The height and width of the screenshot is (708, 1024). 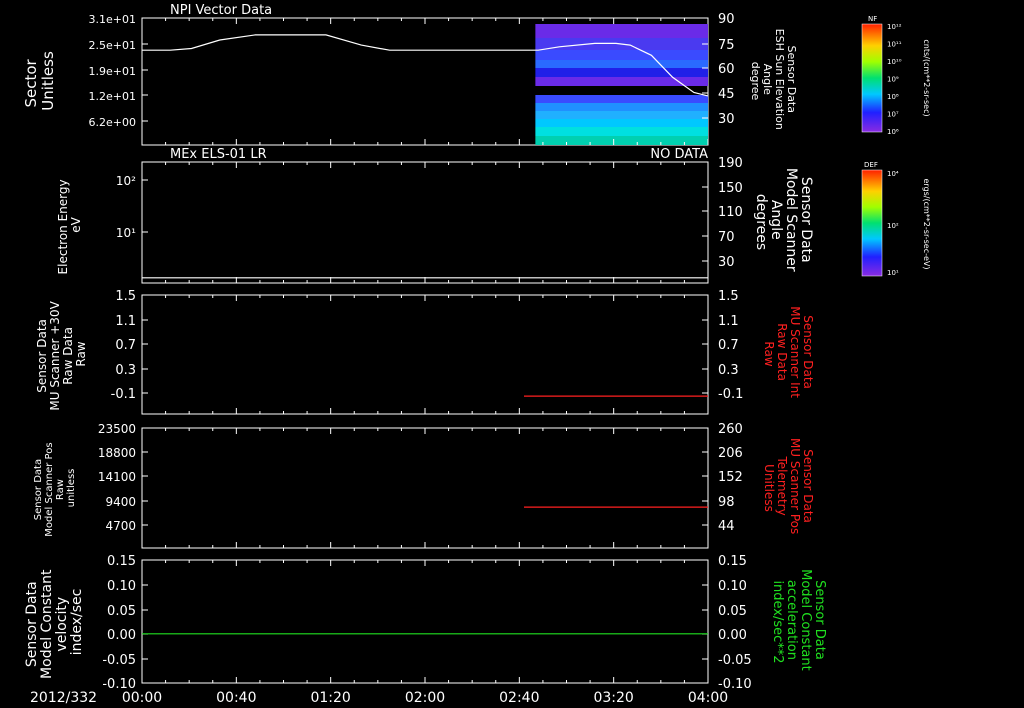 I want to click on colorbar-def-units: ergs/(cm**2-sr-sec-eV), so click(x=926, y=223).